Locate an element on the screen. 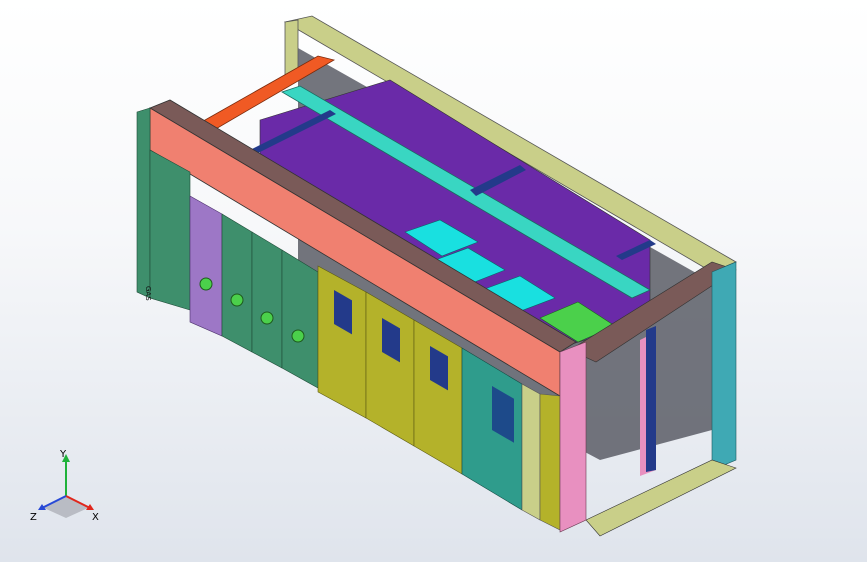 This screenshot has height=566, width=867. z-axis-label: Z is located at coordinates (33, 517).